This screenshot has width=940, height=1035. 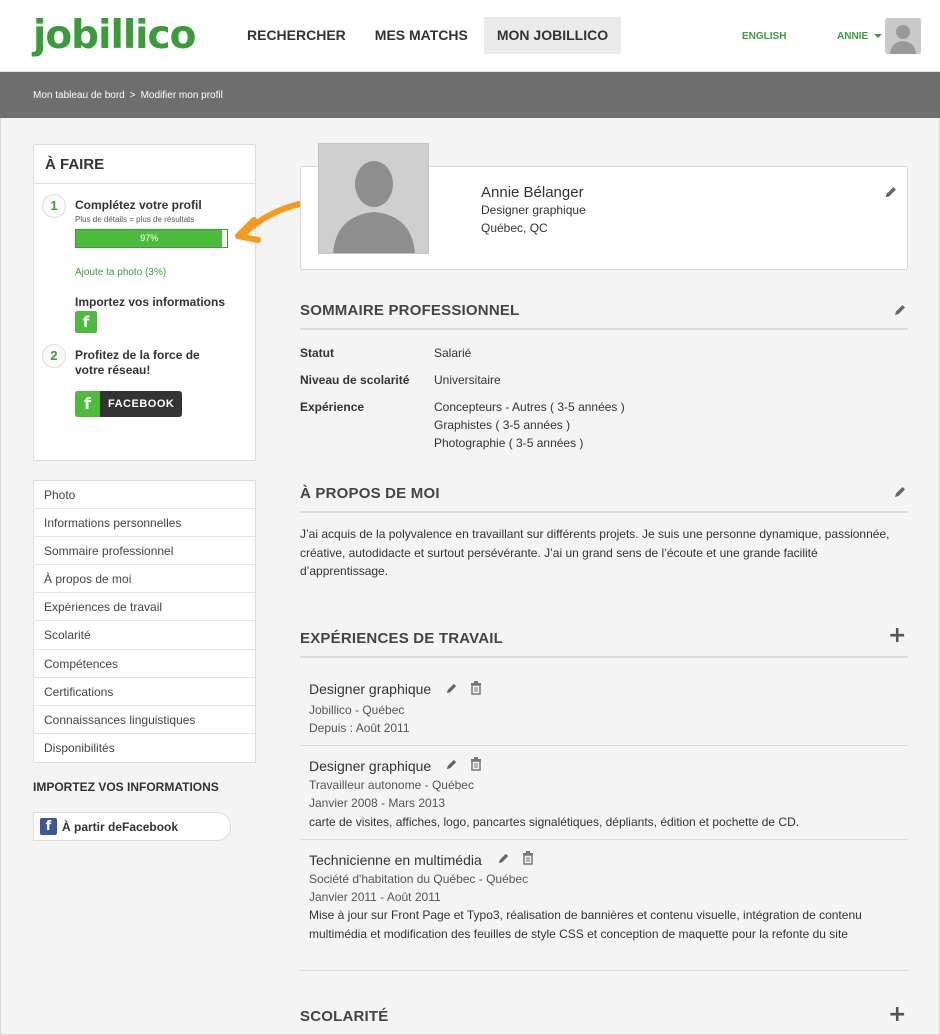 What do you see at coordinates (453, 353) in the screenshot?
I see `status-value: Salarié` at bounding box center [453, 353].